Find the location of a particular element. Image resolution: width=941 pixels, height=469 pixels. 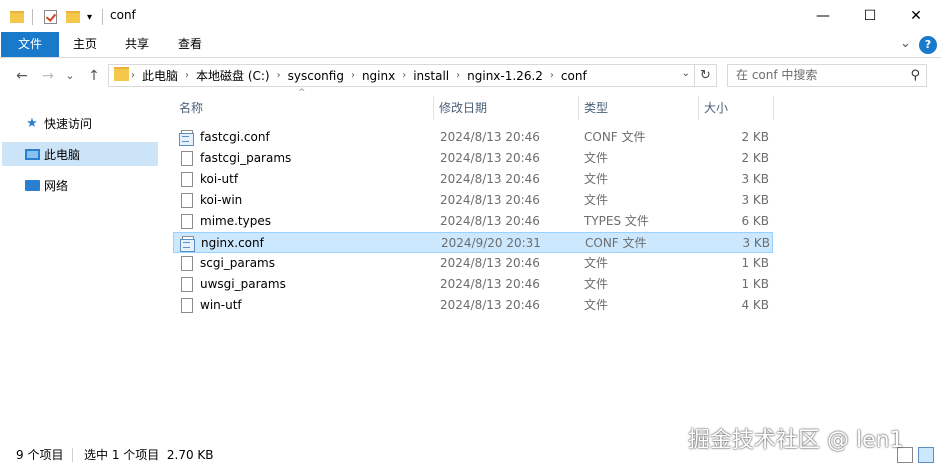

forward-button: → is located at coordinates (48, 76).